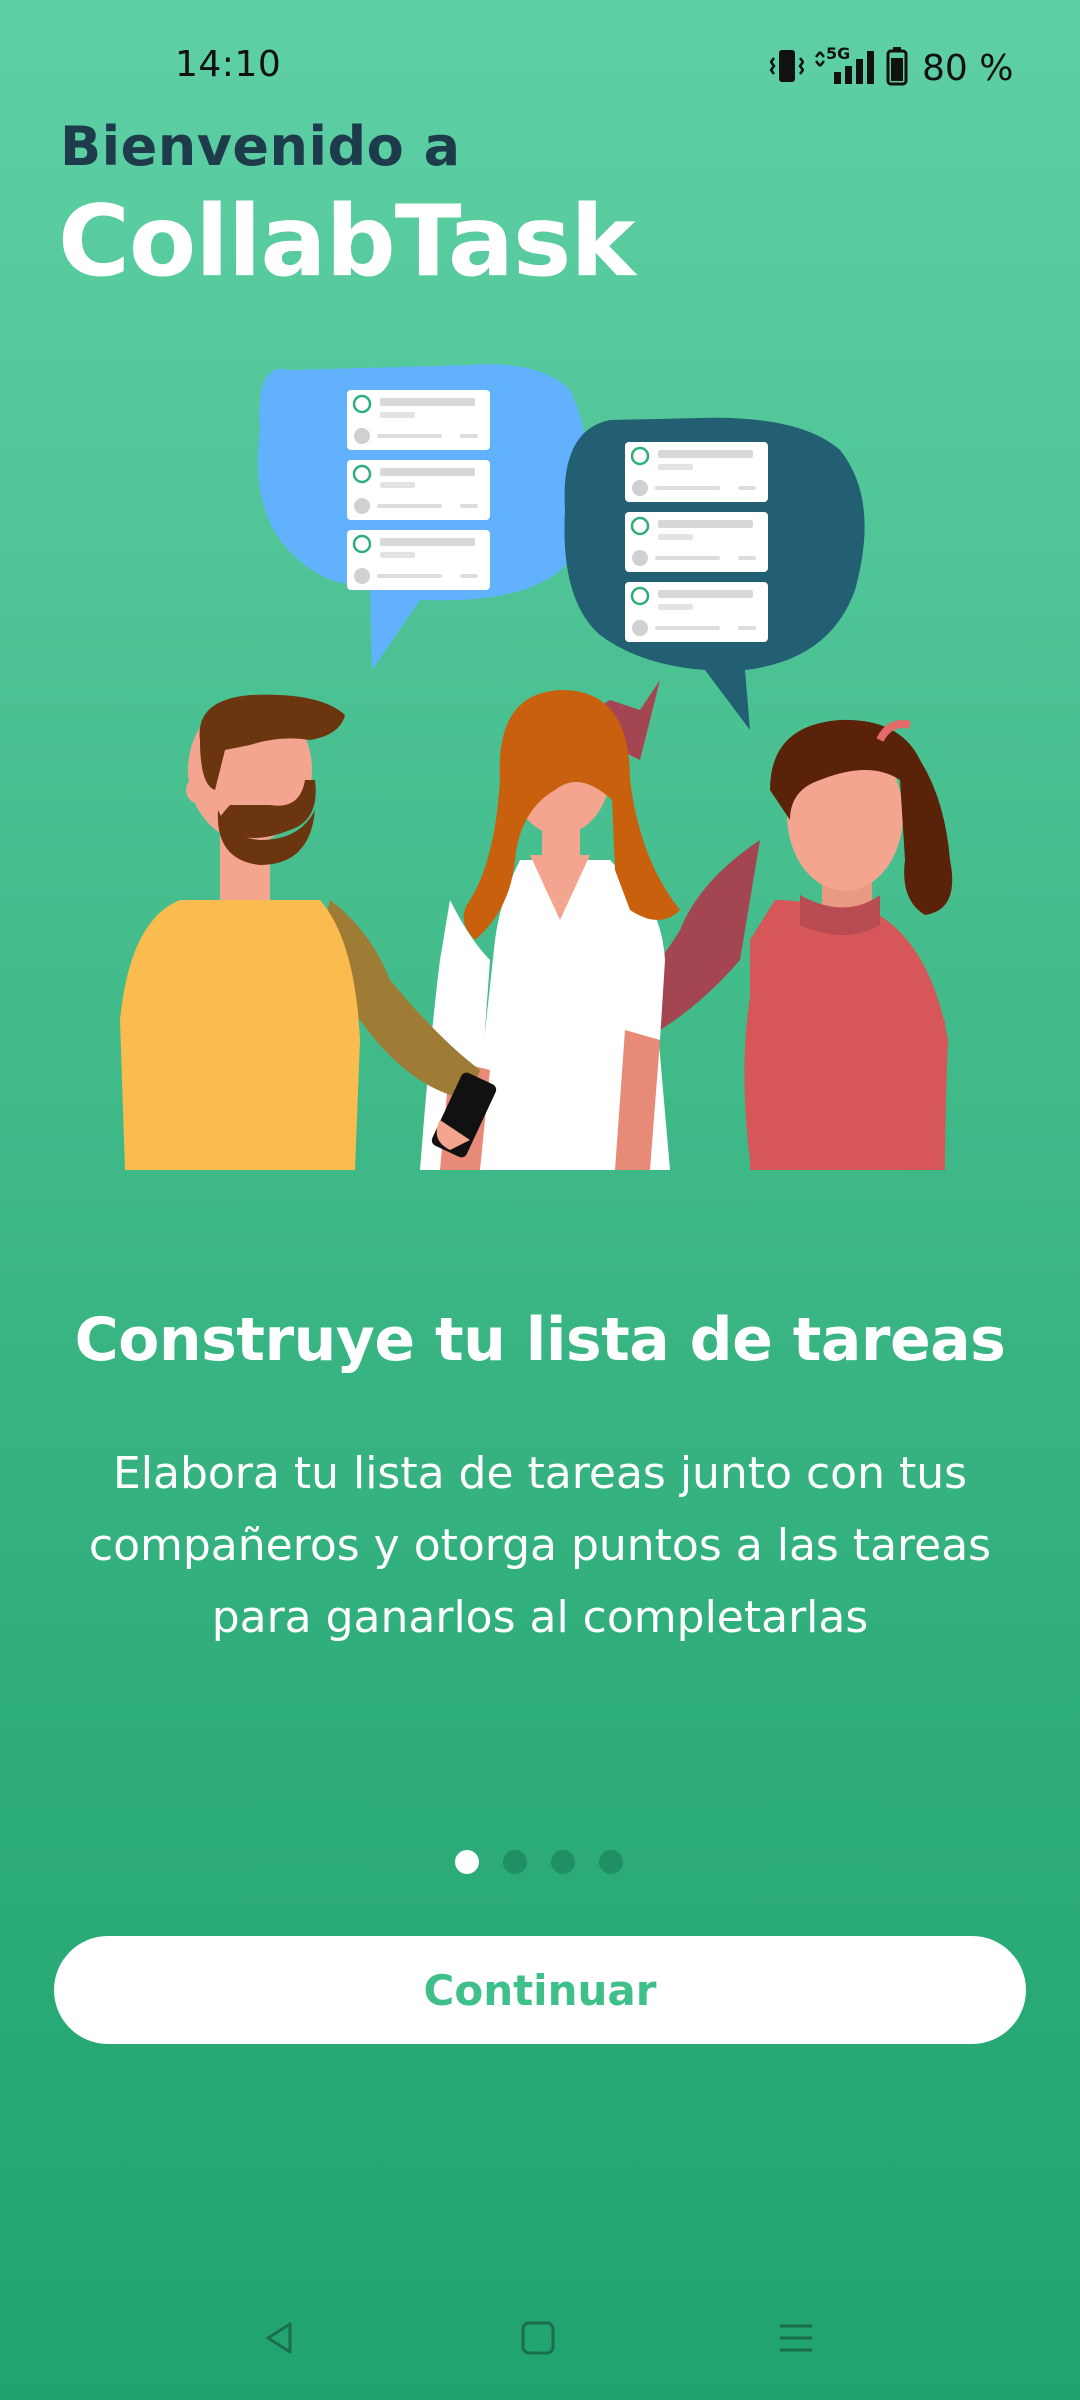 This screenshot has width=1080, height=2400. What do you see at coordinates (422, 517) in the screenshot?
I see `speech-bubble-left` at bounding box center [422, 517].